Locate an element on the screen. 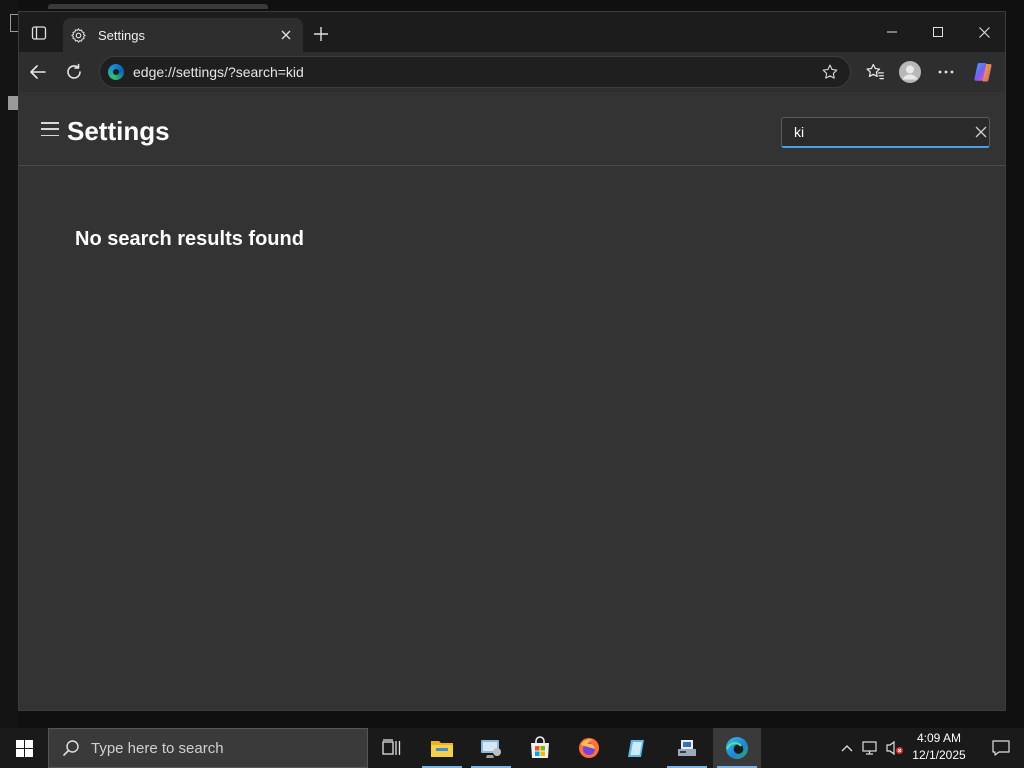 The height and width of the screenshot is (768, 1024). address-bar: edge://settings/?search=kid is located at coordinates (475, 72).